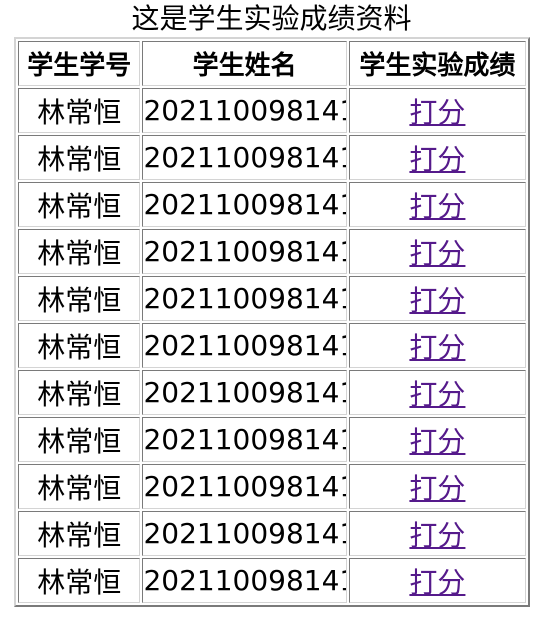 The image size is (543, 619). I want to click on column-header-student-name: 学生姓名, so click(244, 63).